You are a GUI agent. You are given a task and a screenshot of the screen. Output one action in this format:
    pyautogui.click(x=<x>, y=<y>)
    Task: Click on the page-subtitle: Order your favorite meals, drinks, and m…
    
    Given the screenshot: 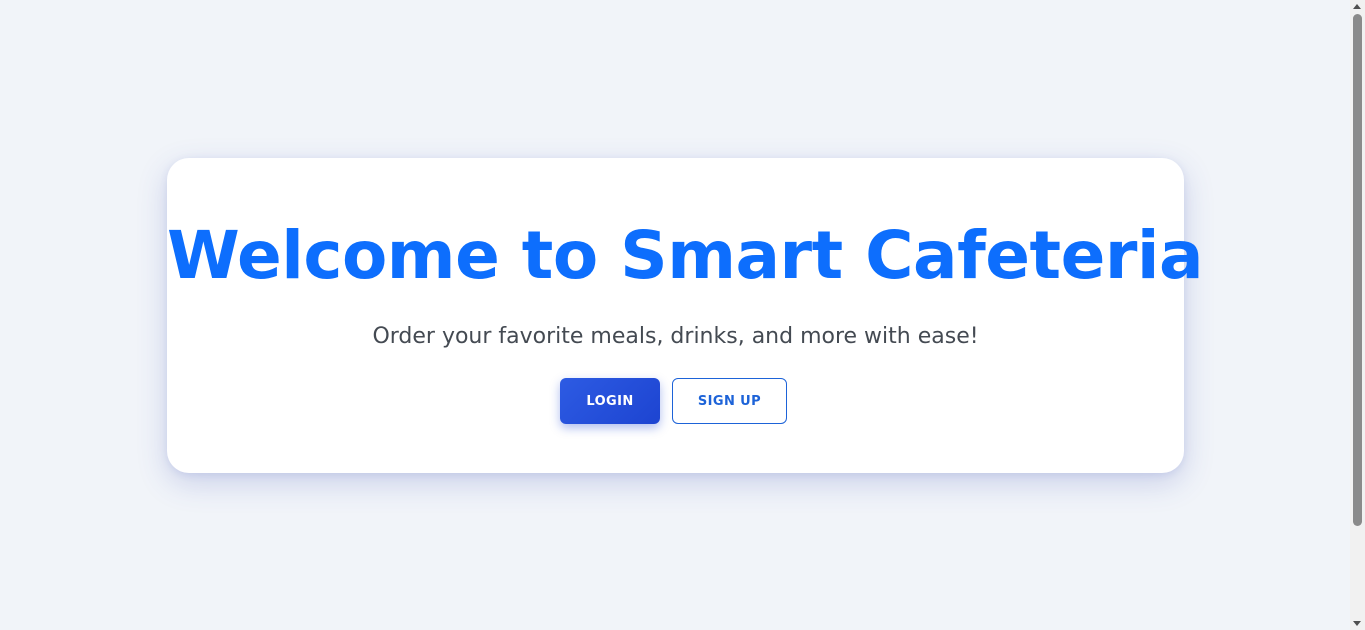 What is the action you would take?
    pyautogui.click(x=675, y=336)
    